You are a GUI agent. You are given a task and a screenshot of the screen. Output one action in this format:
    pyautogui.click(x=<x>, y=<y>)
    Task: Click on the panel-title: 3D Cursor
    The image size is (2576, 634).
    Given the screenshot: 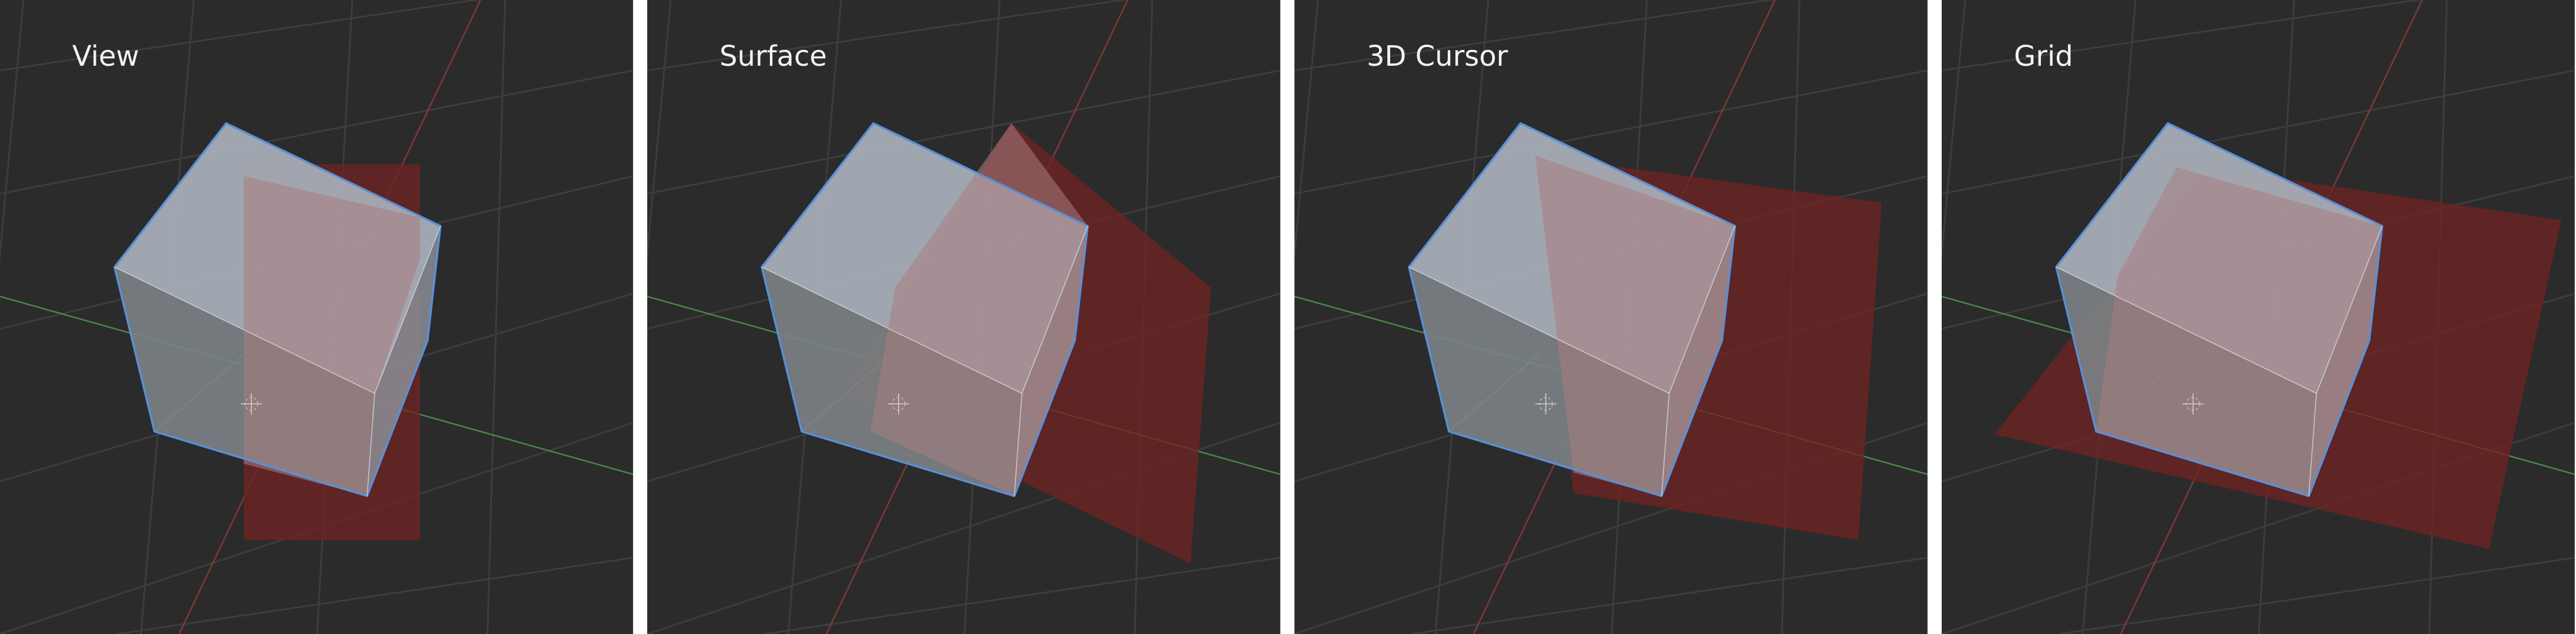 What is the action you would take?
    pyautogui.click(x=1438, y=56)
    